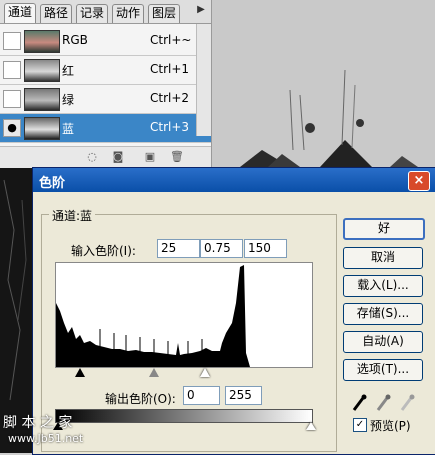 This screenshot has width=435, height=455. What do you see at coordinates (384, 229) in the screenshot?
I see `ok-button: 好` at bounding box center [384, 229].